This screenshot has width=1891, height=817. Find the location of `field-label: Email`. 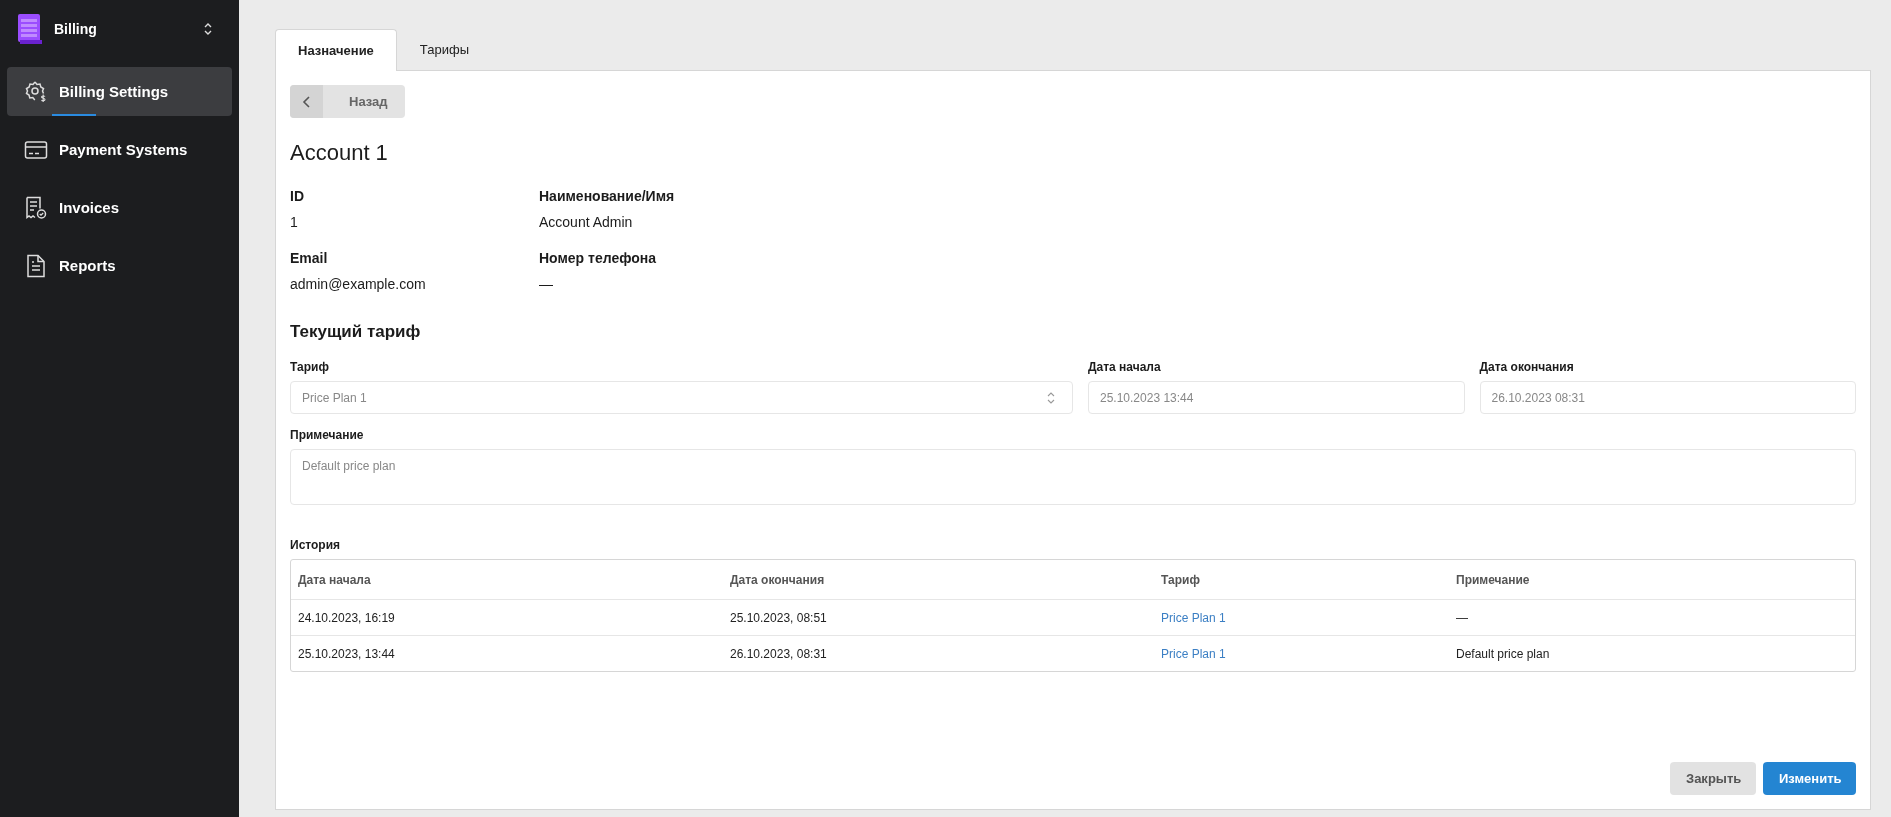

field-label: Email is located at coordinates (309, 258).